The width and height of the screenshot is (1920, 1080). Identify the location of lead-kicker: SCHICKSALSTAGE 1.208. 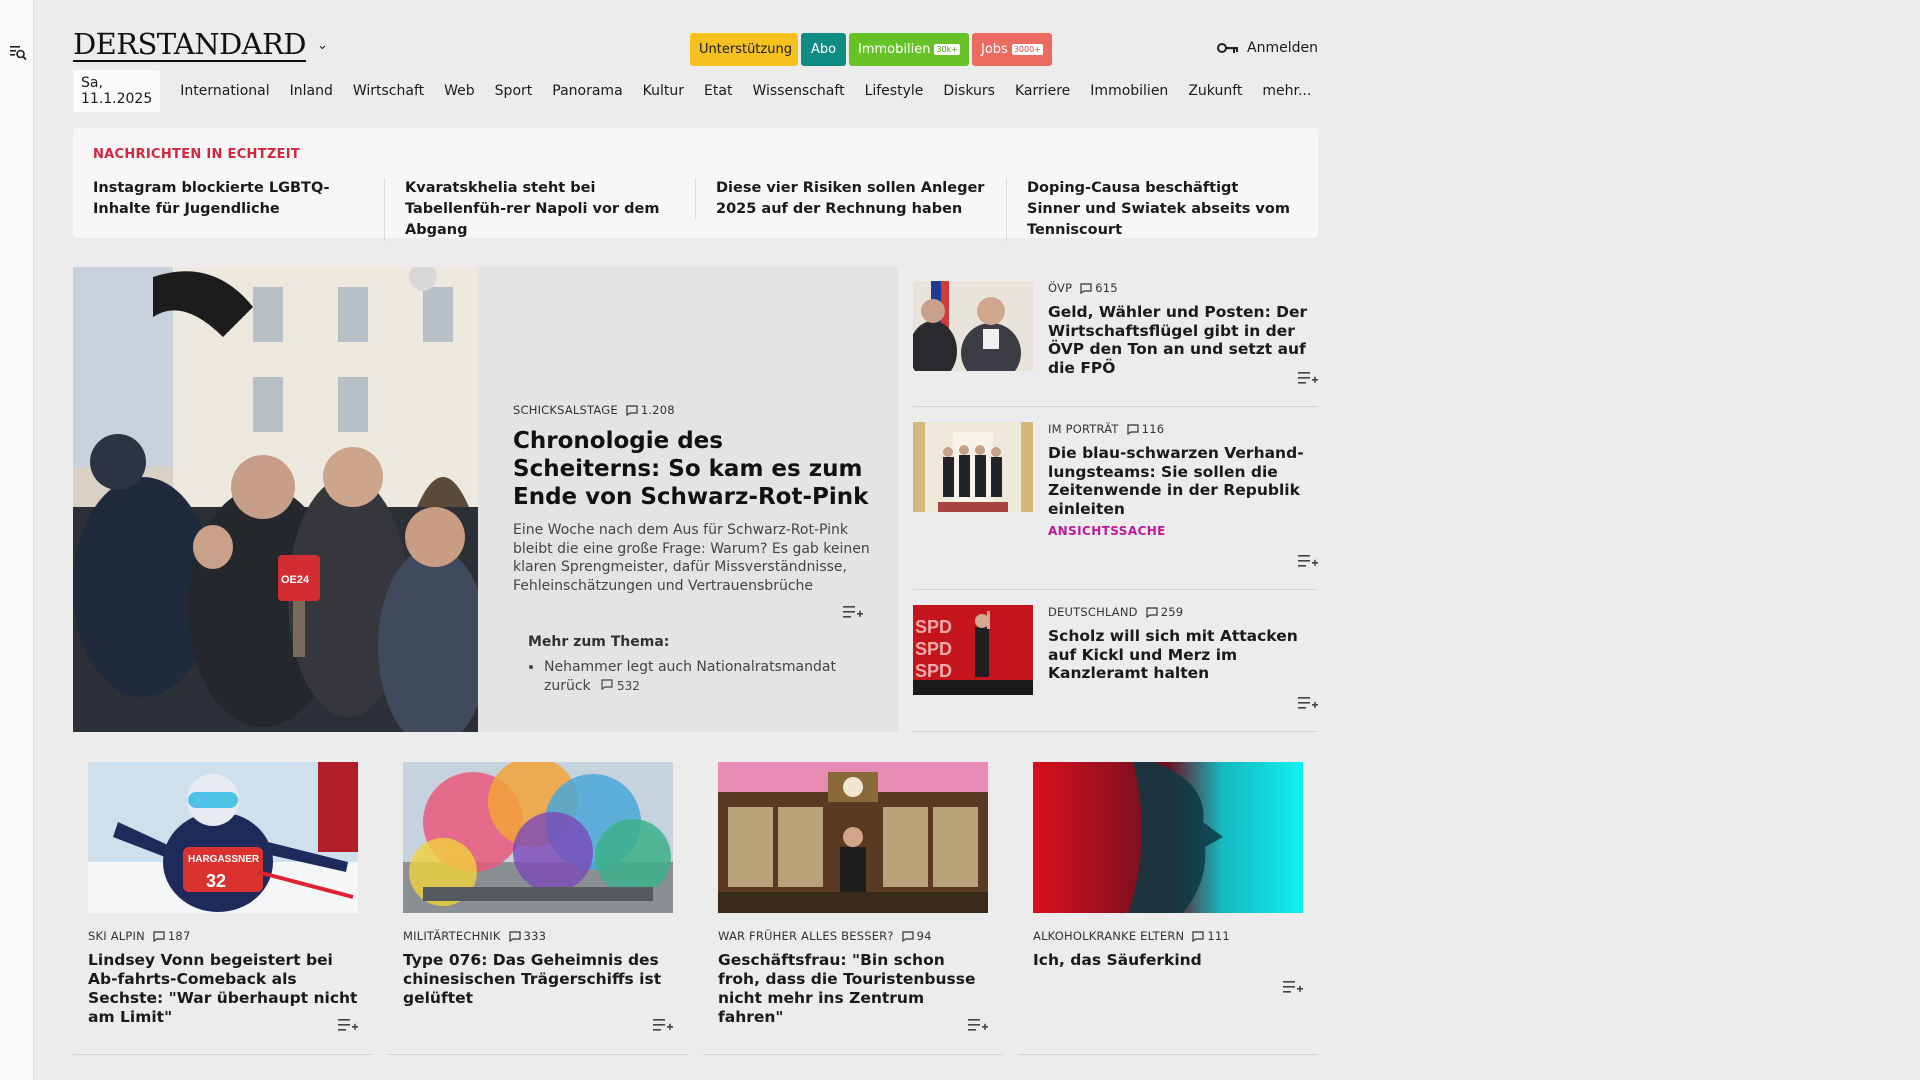
(594, 410).